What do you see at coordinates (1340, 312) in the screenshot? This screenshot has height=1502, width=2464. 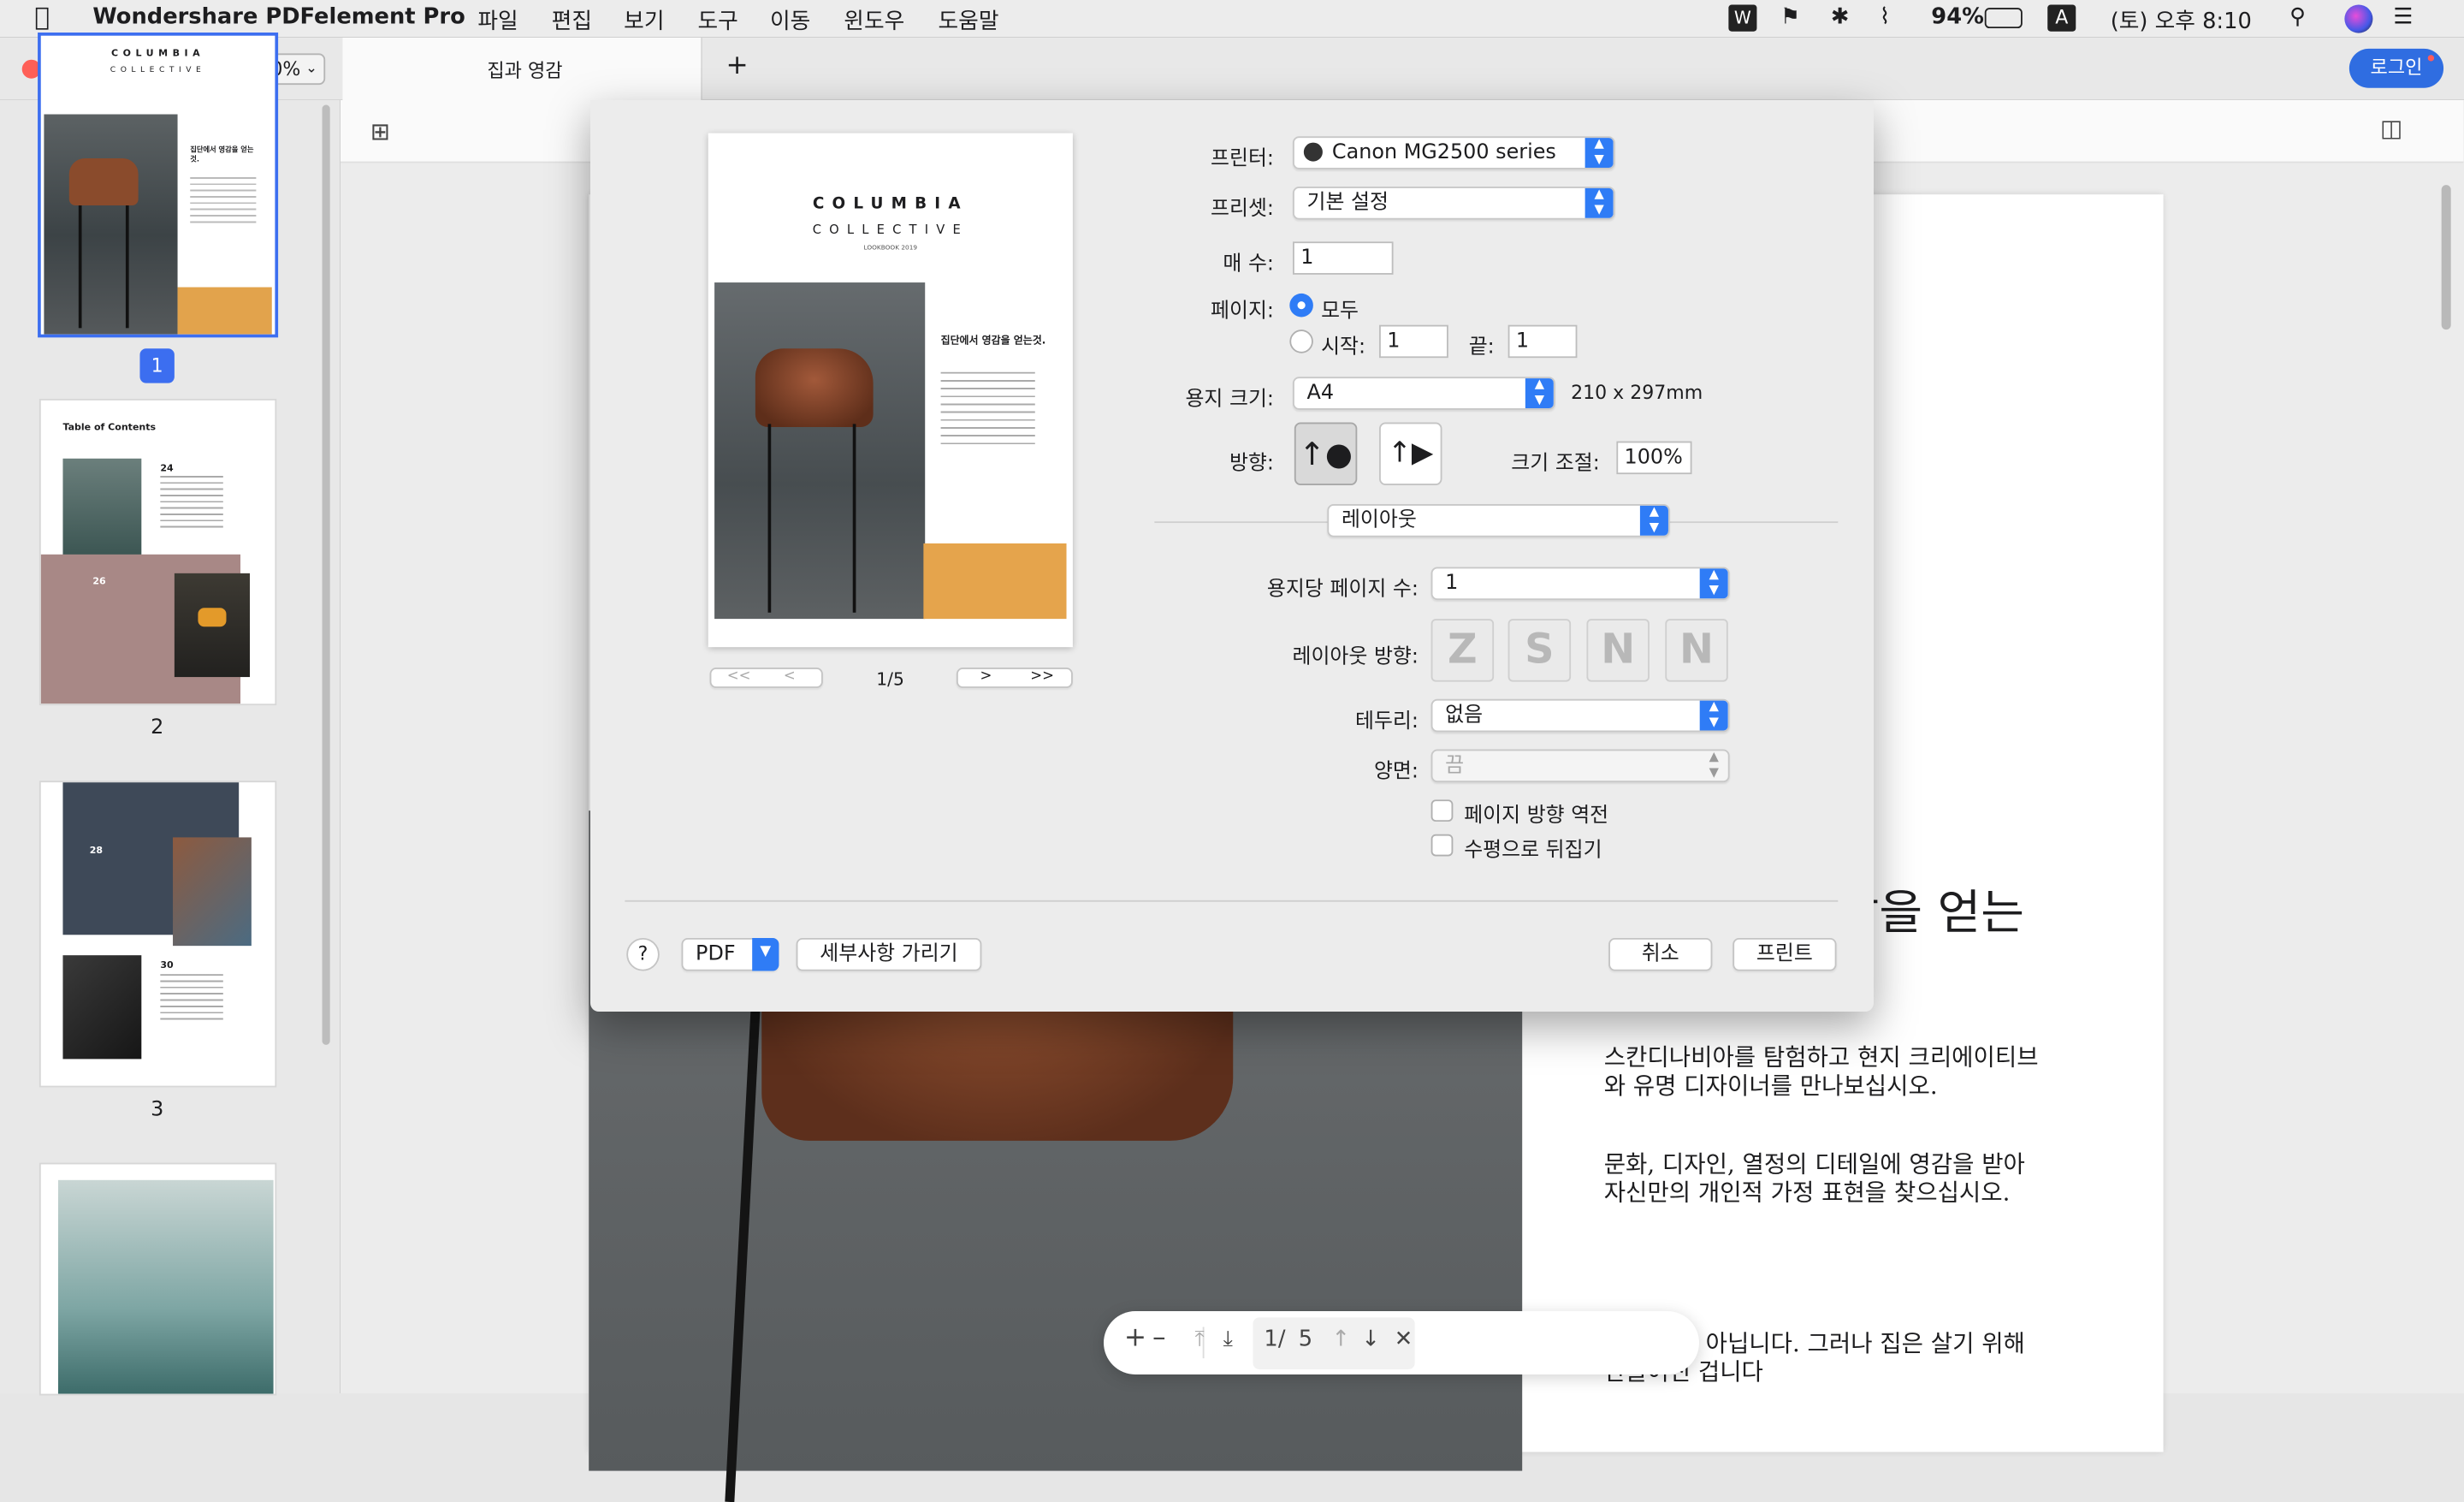 I see `pages-all-label: 모두` at bounding box center [1340, 312].